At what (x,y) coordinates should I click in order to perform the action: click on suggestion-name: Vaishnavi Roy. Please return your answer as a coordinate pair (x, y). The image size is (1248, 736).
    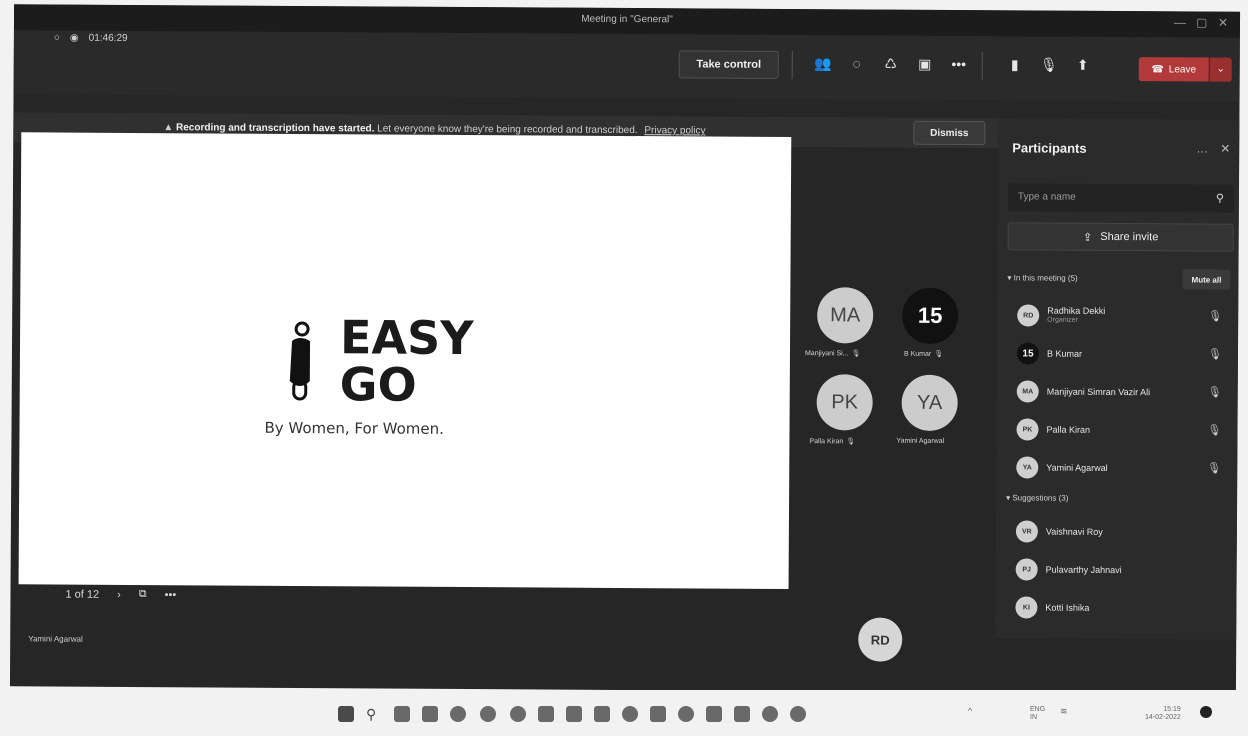
    Looking at the image, I should click on (1074, 531).